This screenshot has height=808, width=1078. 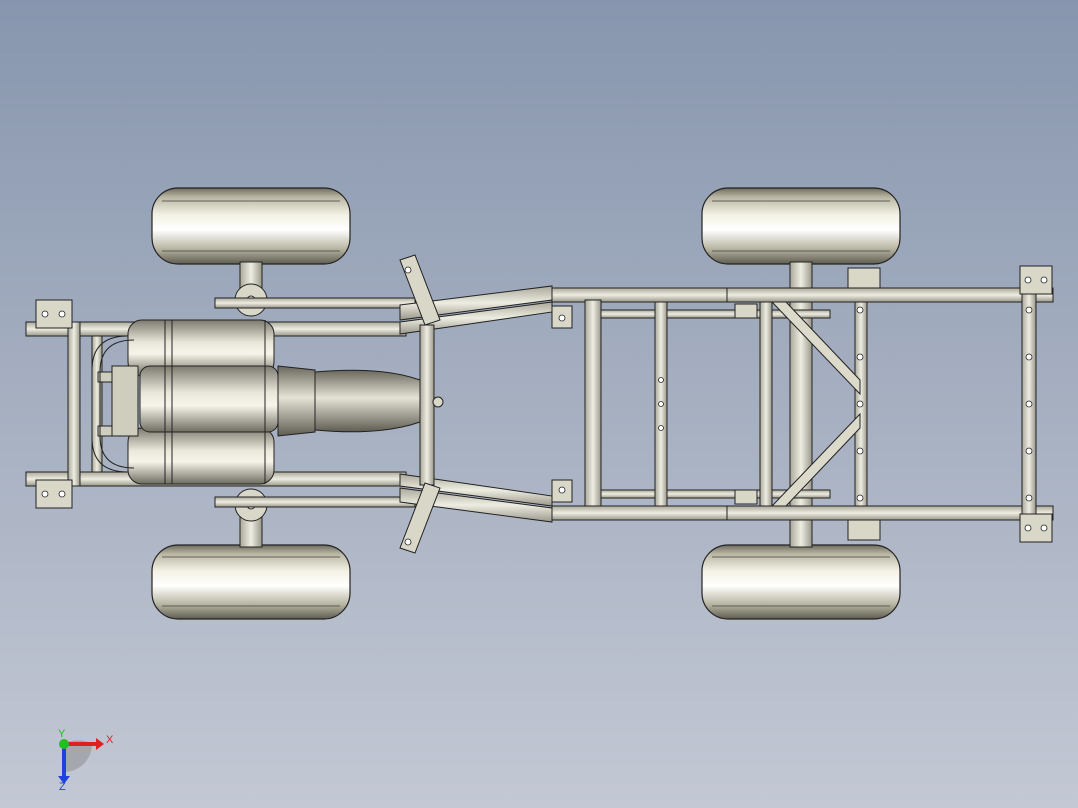 I want to click on x-bracing, so click(x=815, y=404).